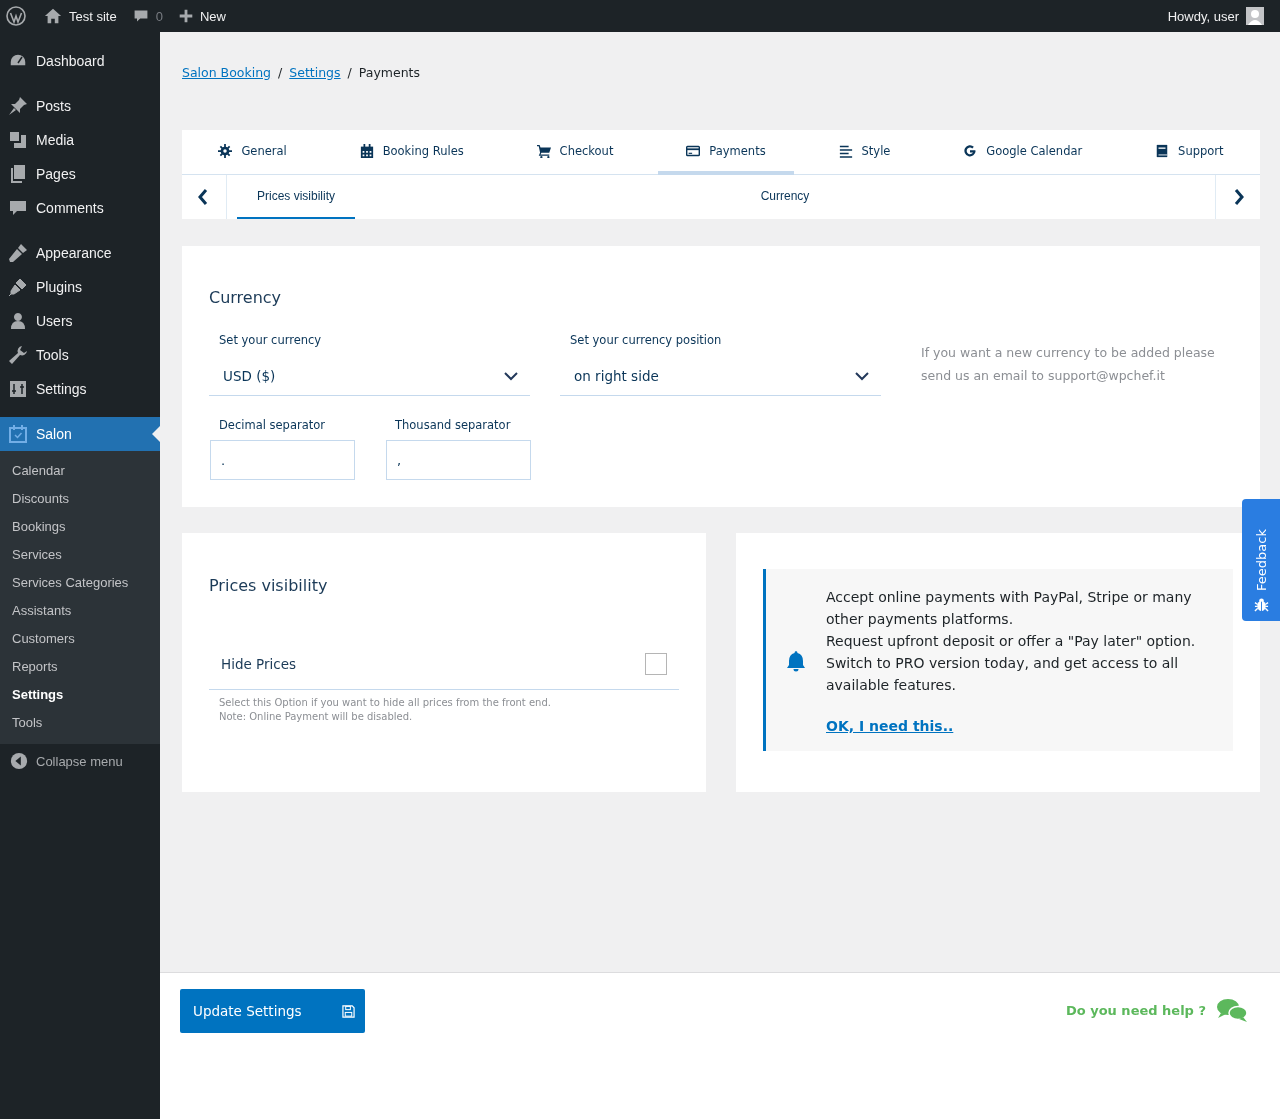 This screenshot has width=1280, height=1119. Describe the element at coordinates (18, 321) in the screenshot. I see `user-icon` at that location.